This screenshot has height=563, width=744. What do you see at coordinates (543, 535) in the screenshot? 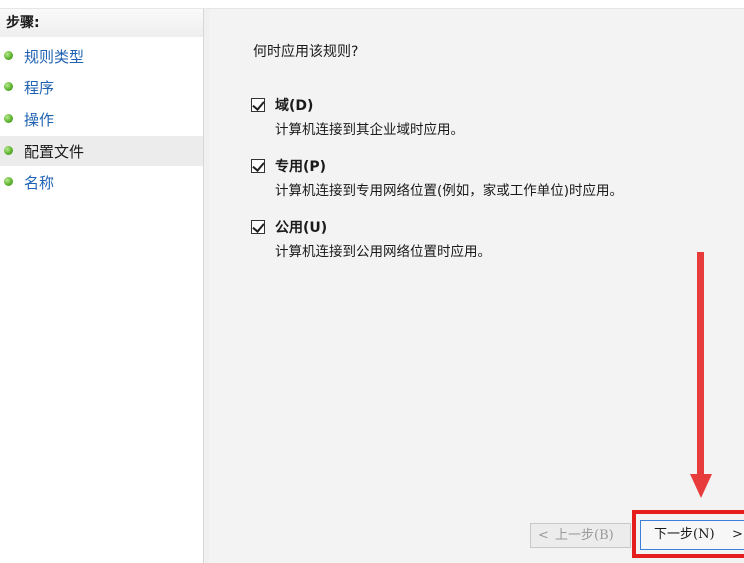
I see `chevron-left-icon: <` at bounding box center [543, 535].